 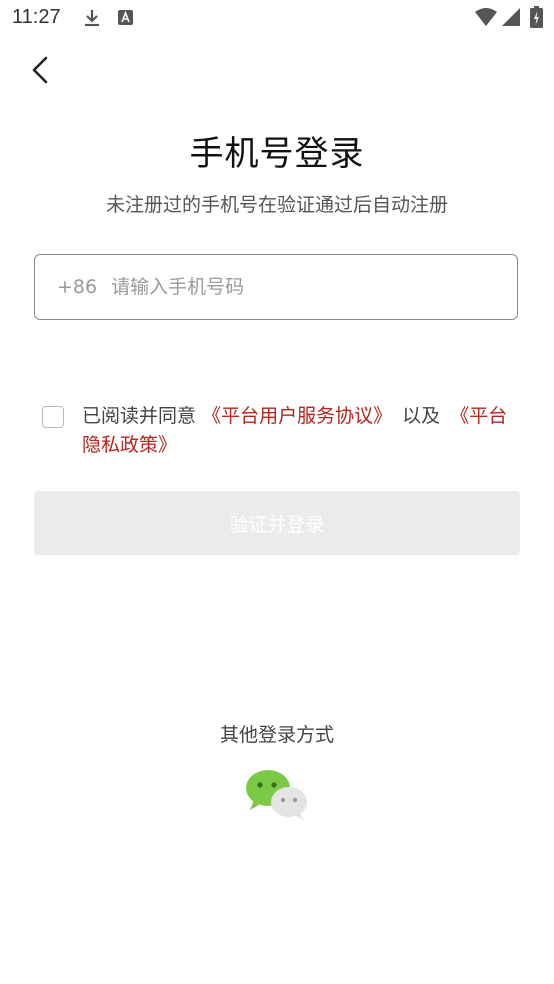 I want to click on wifi-icon, so click(x=486, y=17).